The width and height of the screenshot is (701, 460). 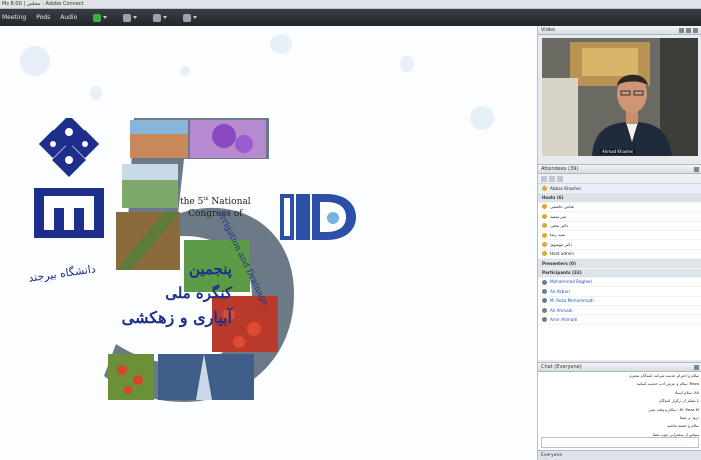 I want to click on window-title: Ms ﻣﺠﻠﺲ | 8:00 - Adobe Connect, so click(x=350, y=4).